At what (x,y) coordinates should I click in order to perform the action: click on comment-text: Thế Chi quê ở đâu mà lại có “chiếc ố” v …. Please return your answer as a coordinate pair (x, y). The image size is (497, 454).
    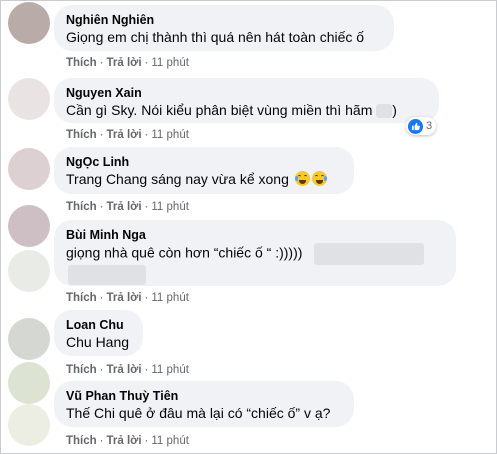
    Looking at the image, I should click on (198, 413).